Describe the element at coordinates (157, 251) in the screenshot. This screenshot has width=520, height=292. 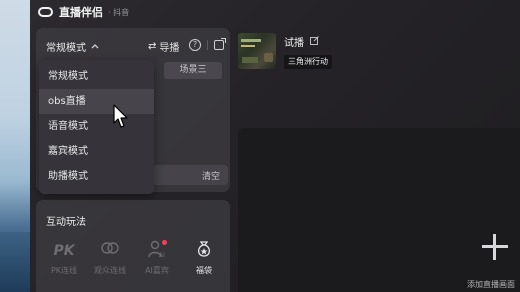
I see `ai-guest-icon: AI` at that location.